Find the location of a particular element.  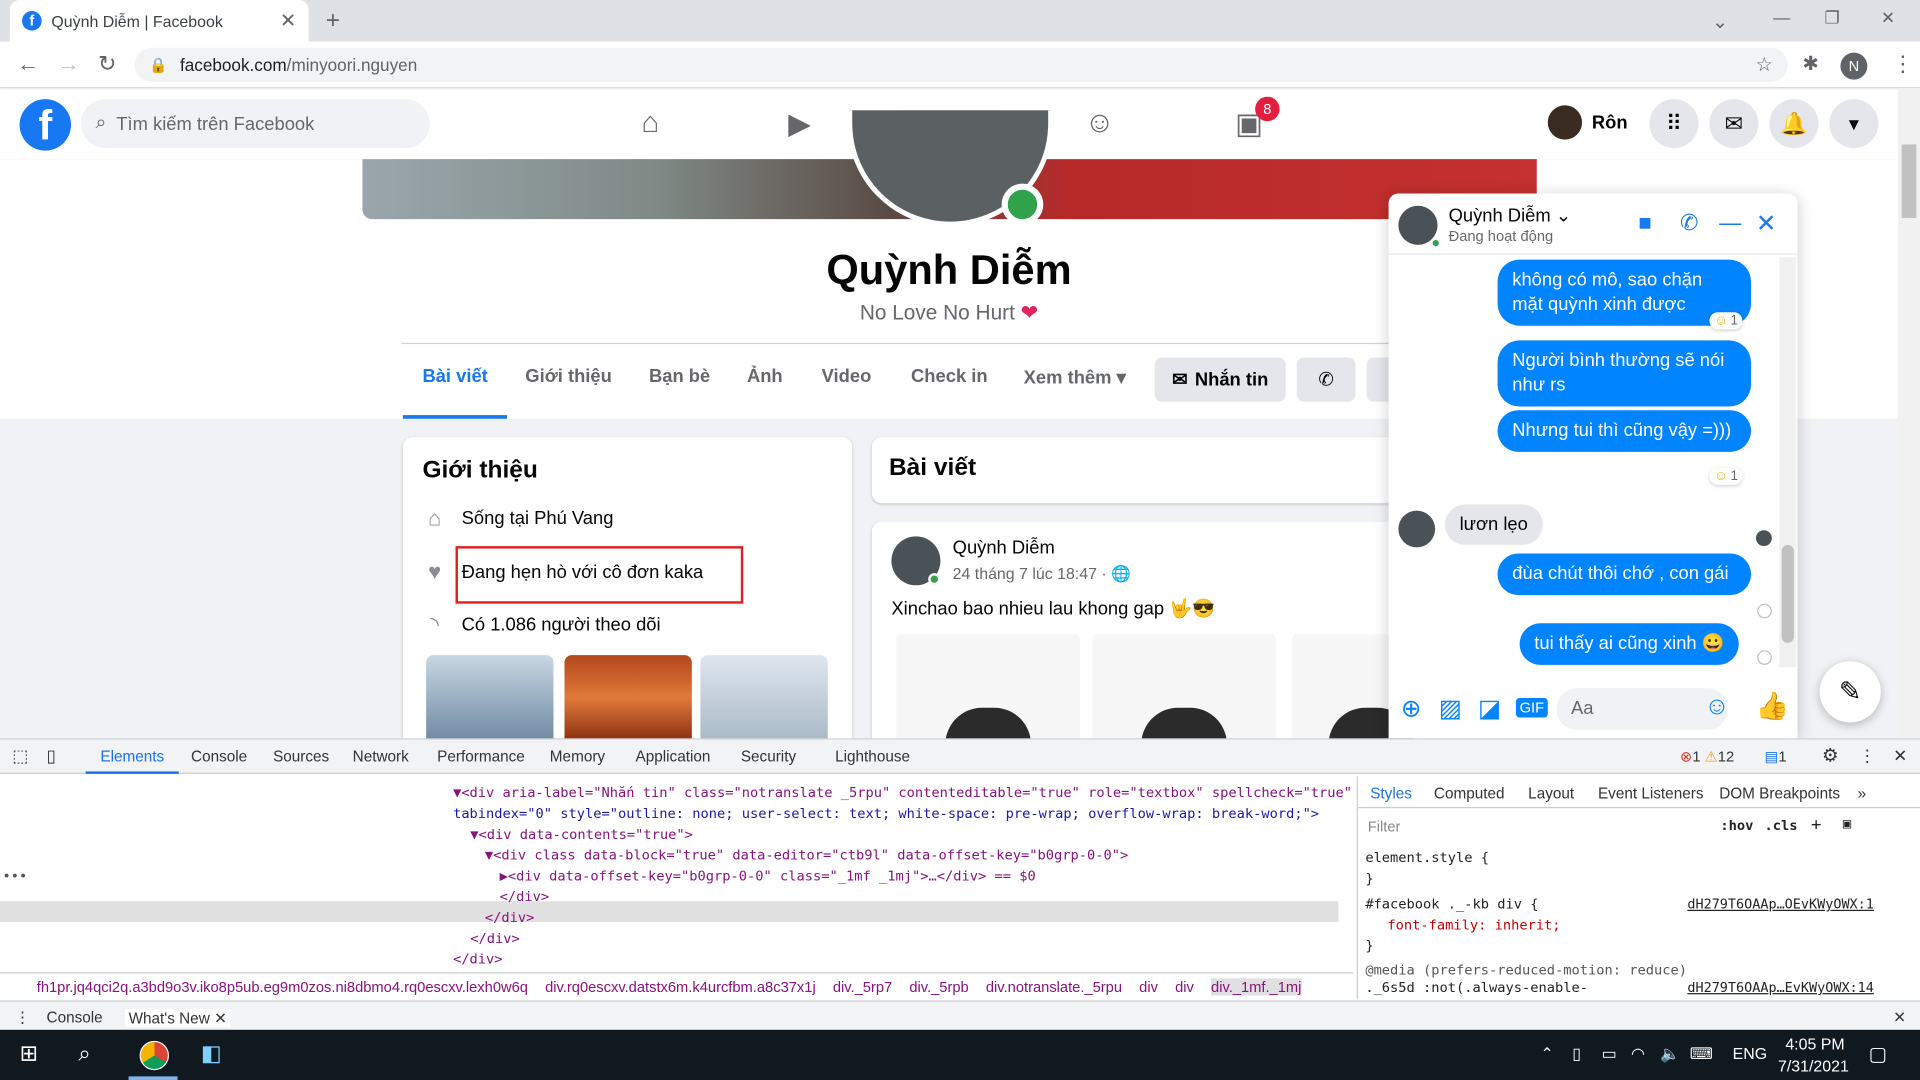

post-author: Quỳnh Diễm is located at coordinates (1004, 548).